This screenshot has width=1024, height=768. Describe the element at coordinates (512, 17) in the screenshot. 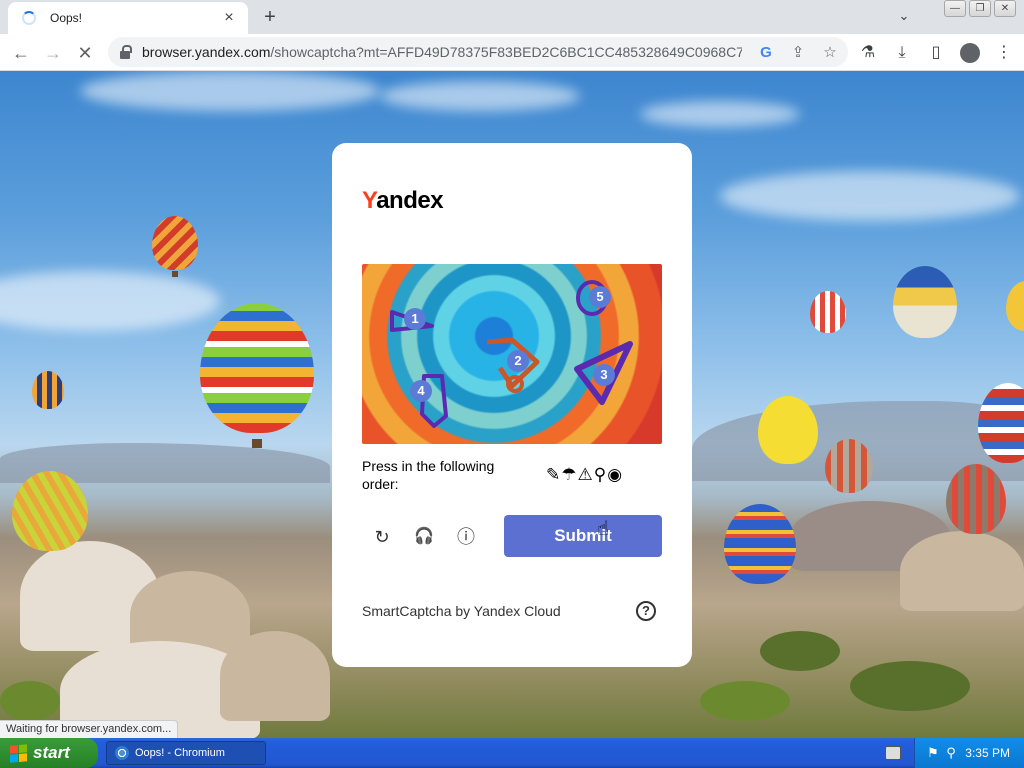

I see `tab-strip: Oops! × + ⌄ — ❐ ✕` at that location.